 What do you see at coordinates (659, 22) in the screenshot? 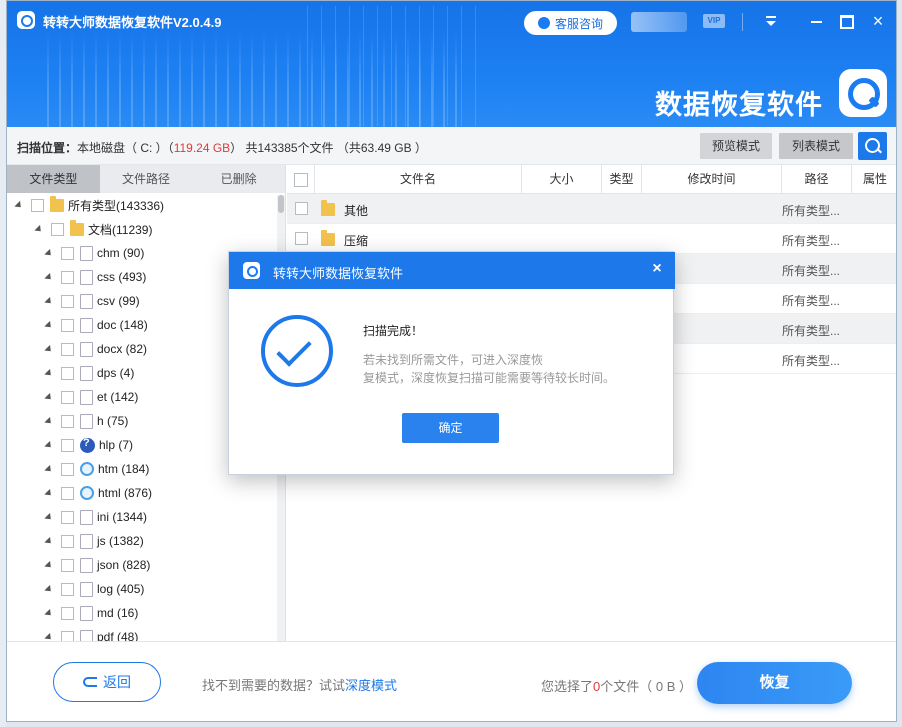
I see `user-avatar` at bounding box center [659, 22].